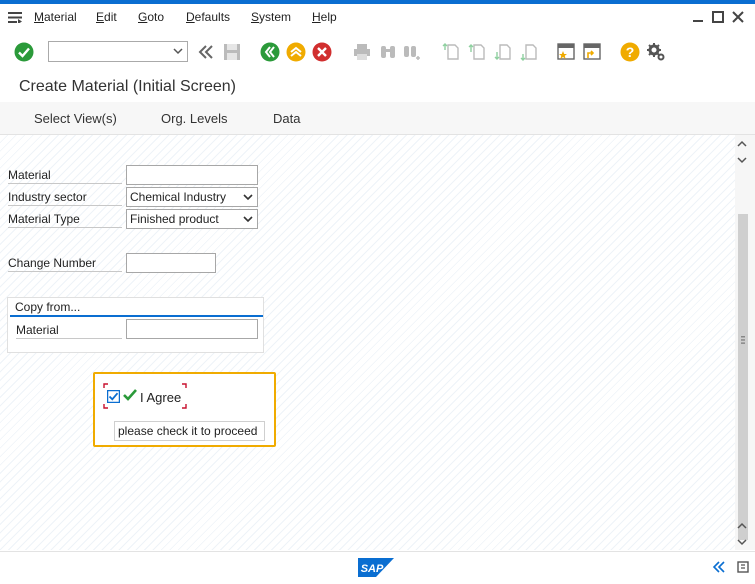 The image size is (755, 584). Describe the element at coordinates (69, 331) in the screenshot. I see `copy-material-label: Material` at that location.